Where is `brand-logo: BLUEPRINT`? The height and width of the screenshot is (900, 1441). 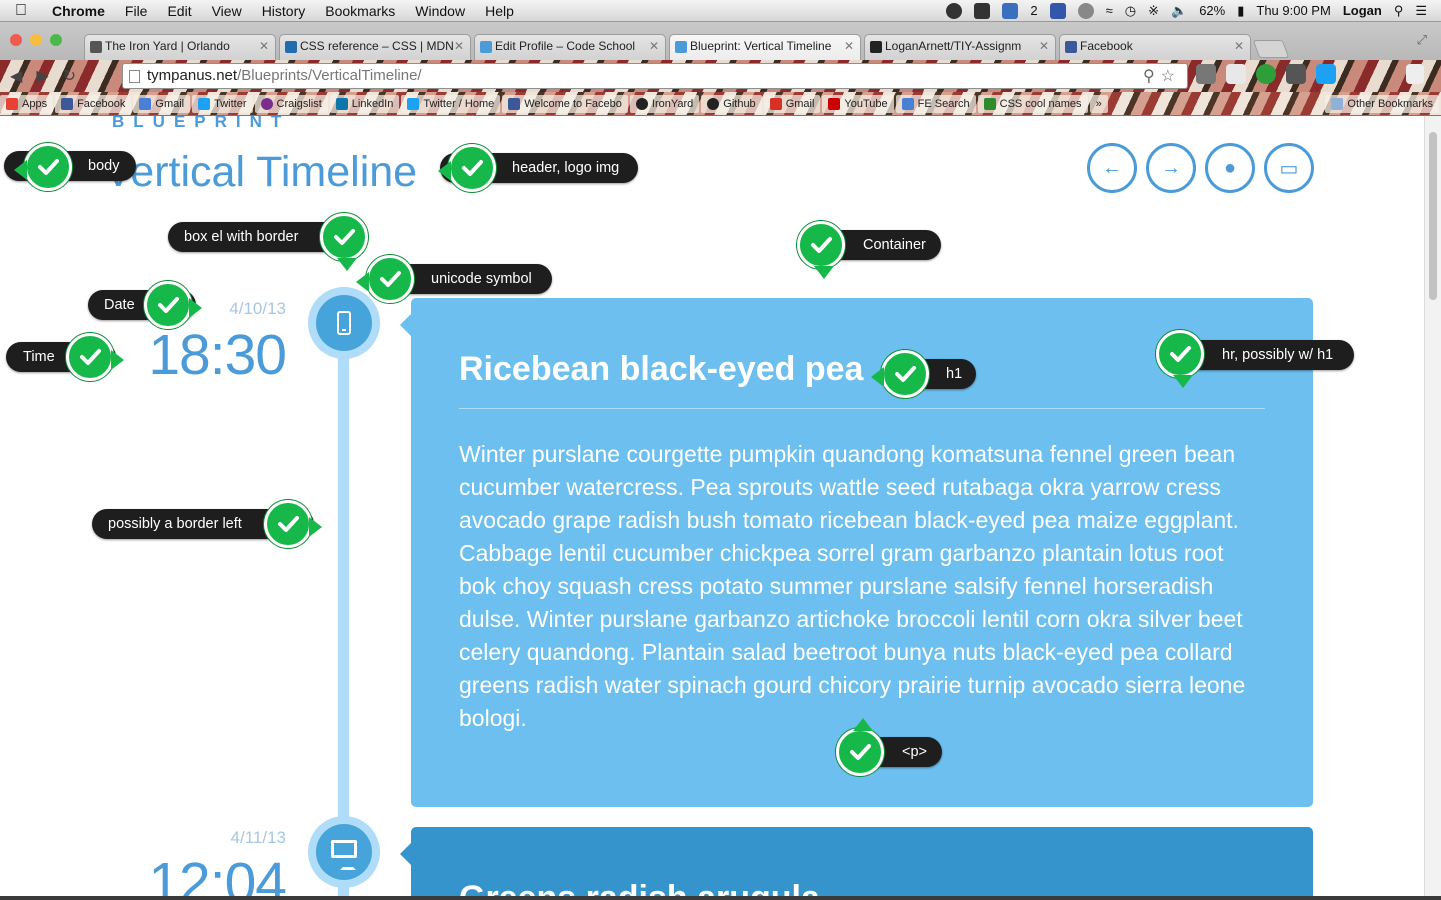 brand-logo: BLUEPRINT is located at coordinates (201, 124).